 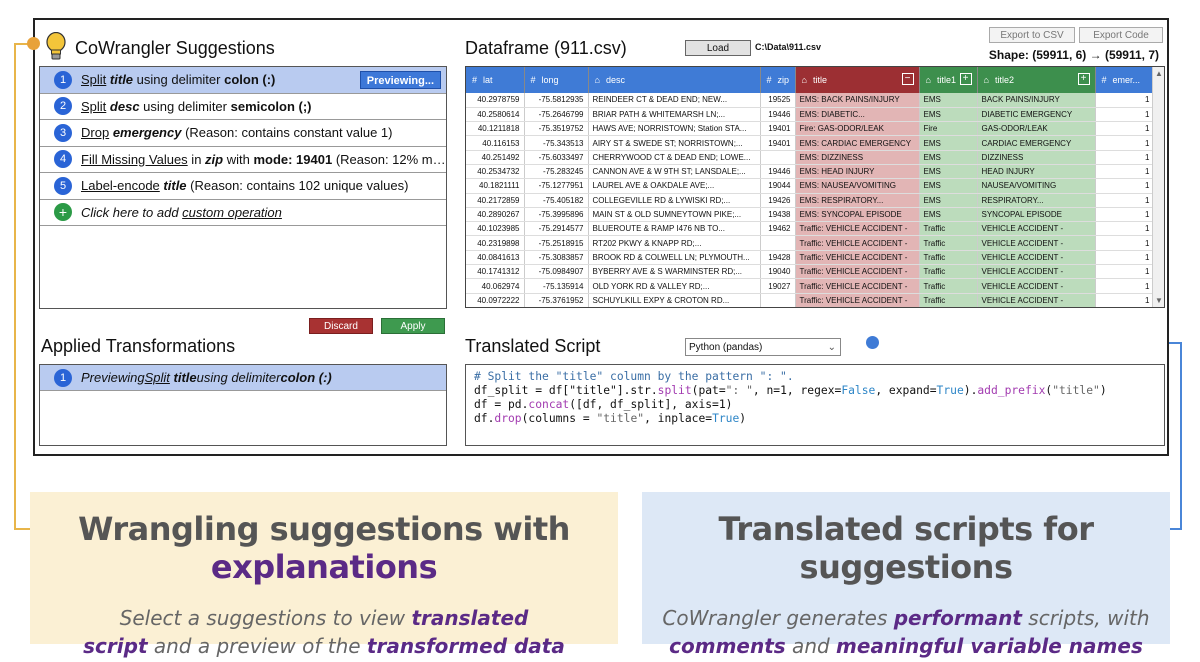 I want to click on table-cell: 19446, so click(x=778, y=172).